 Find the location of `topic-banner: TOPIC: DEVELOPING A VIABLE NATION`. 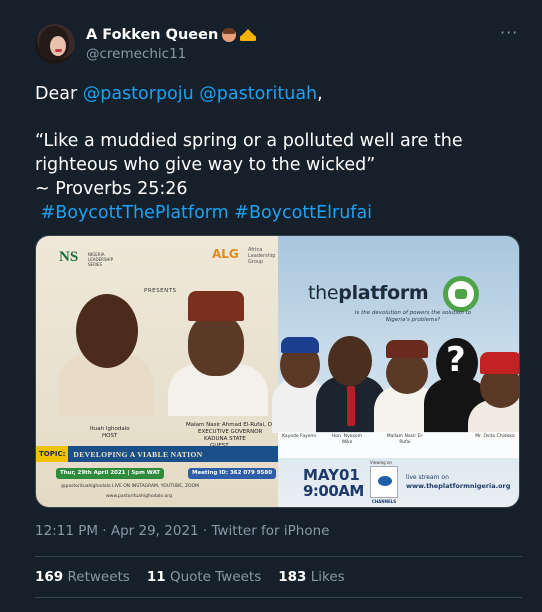

topic-banner: TOPIC: DEVELOPING A VIABLE NATION is located at coordinates (157, 454).